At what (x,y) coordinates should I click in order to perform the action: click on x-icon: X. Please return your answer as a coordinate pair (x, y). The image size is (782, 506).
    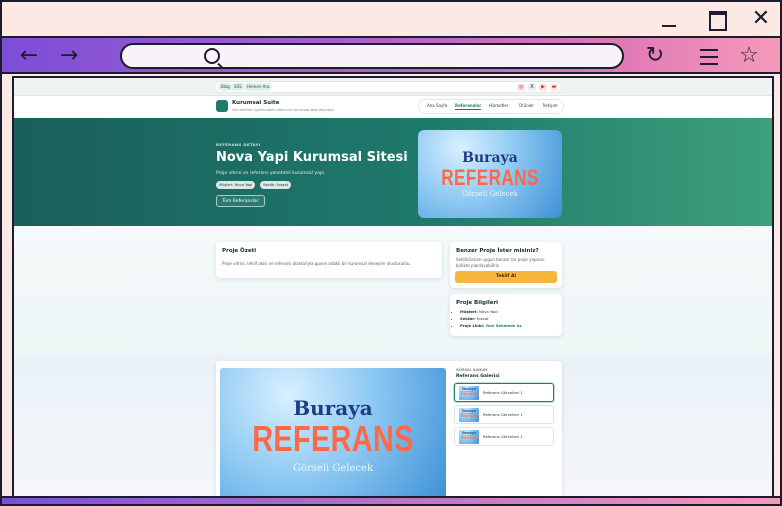
    Looking at the image, I should click on (532, 87).